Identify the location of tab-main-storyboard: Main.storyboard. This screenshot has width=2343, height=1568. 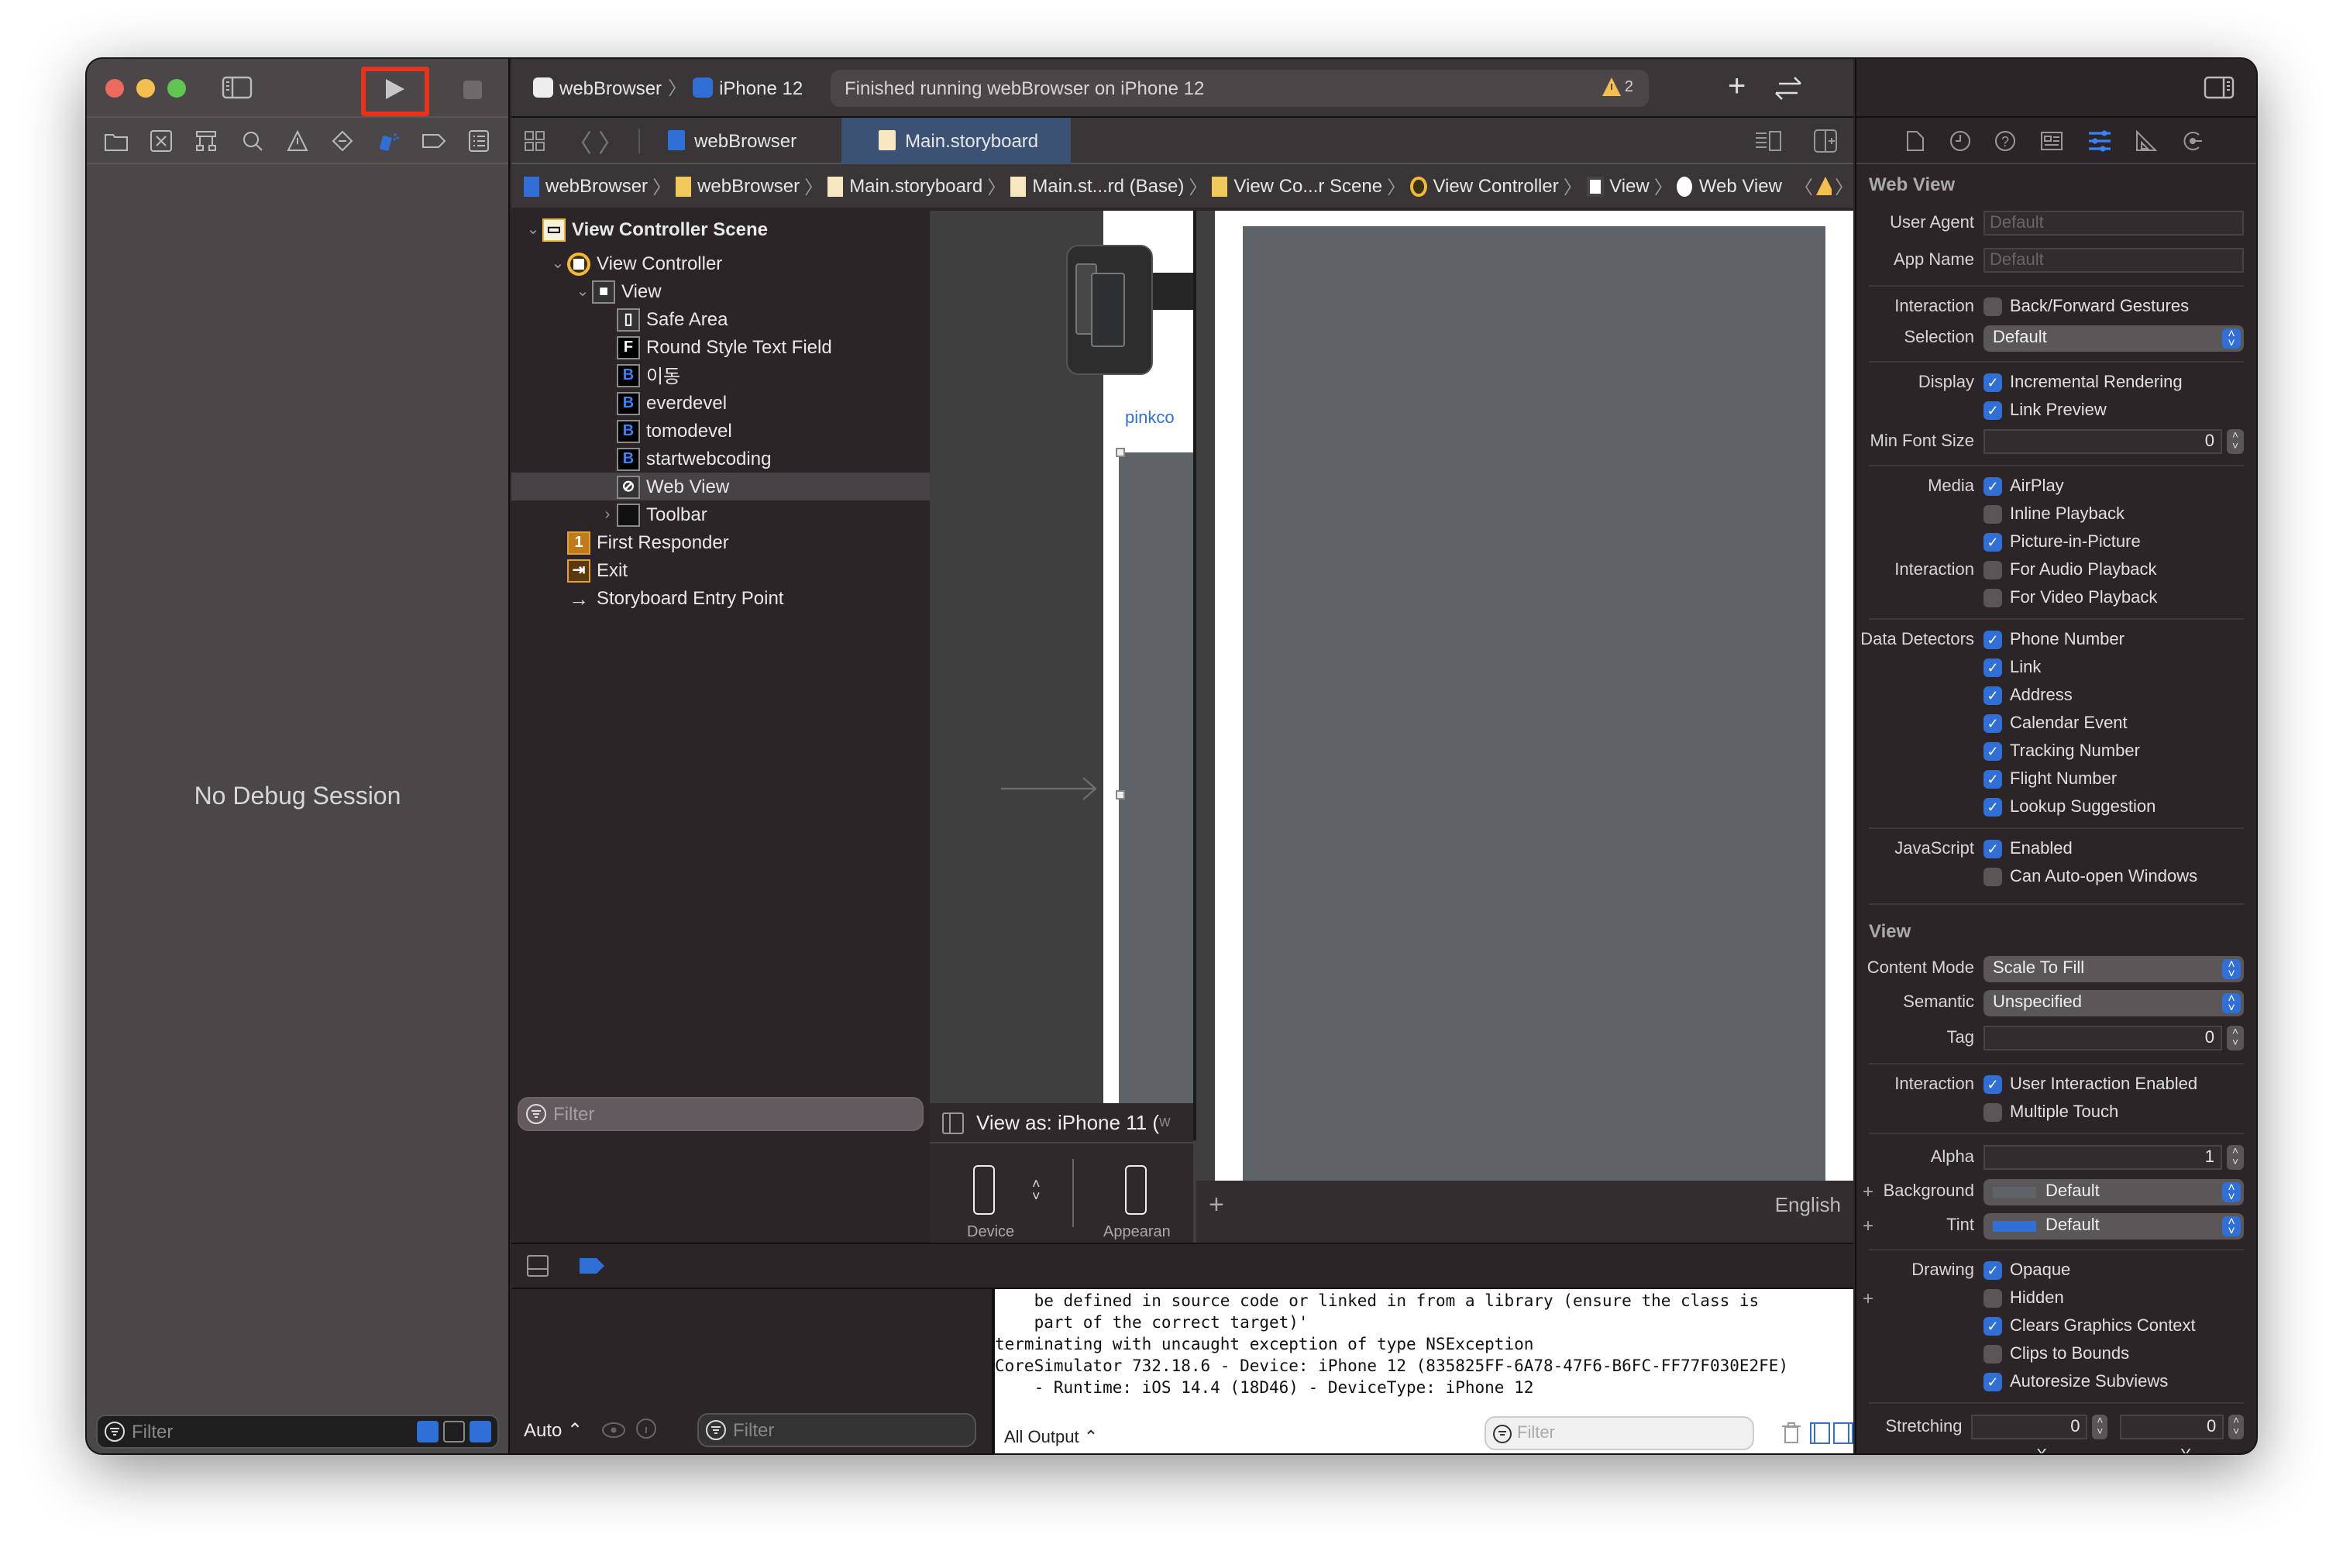
(956, 140).